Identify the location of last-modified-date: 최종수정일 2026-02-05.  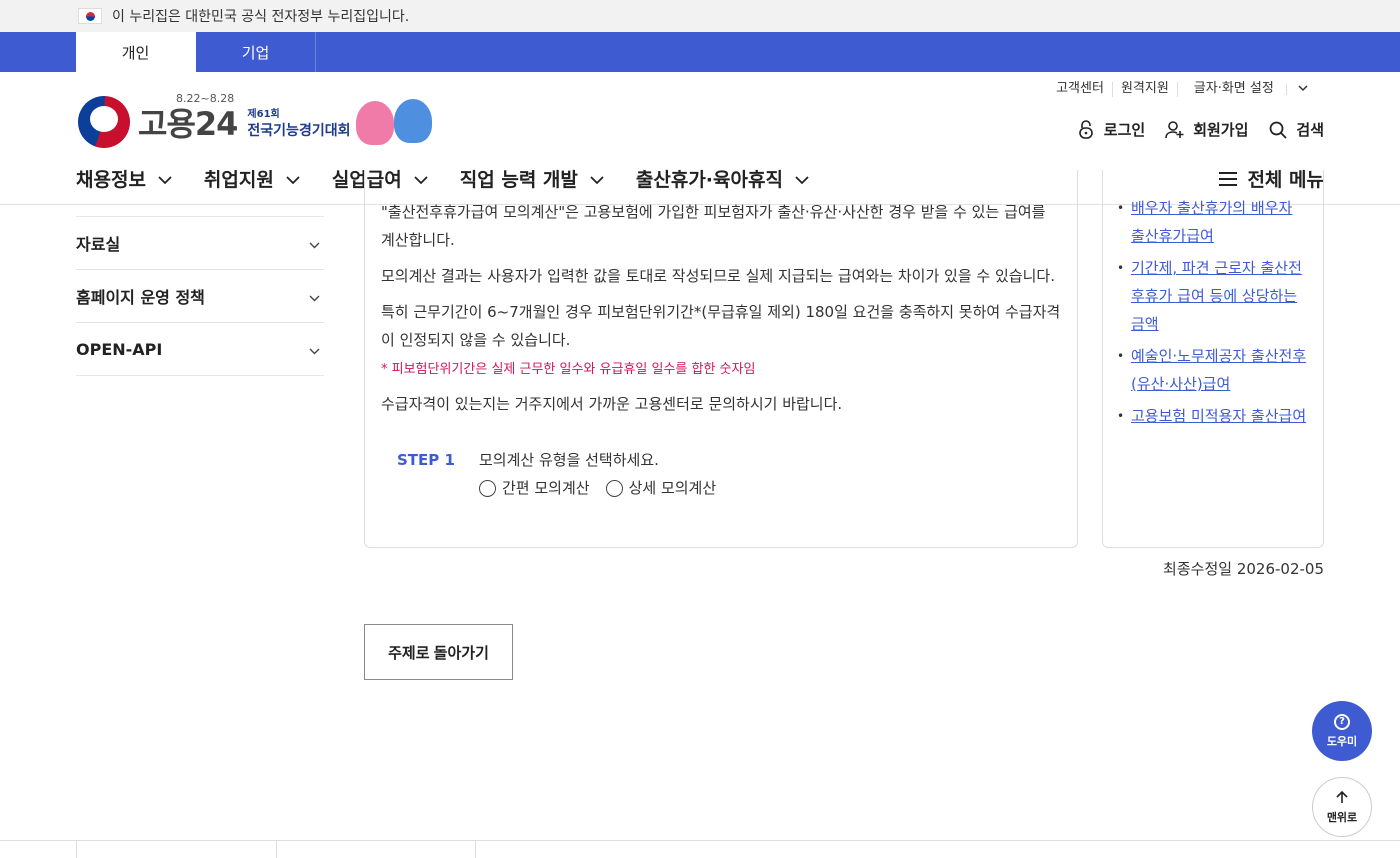
(1243, 569).